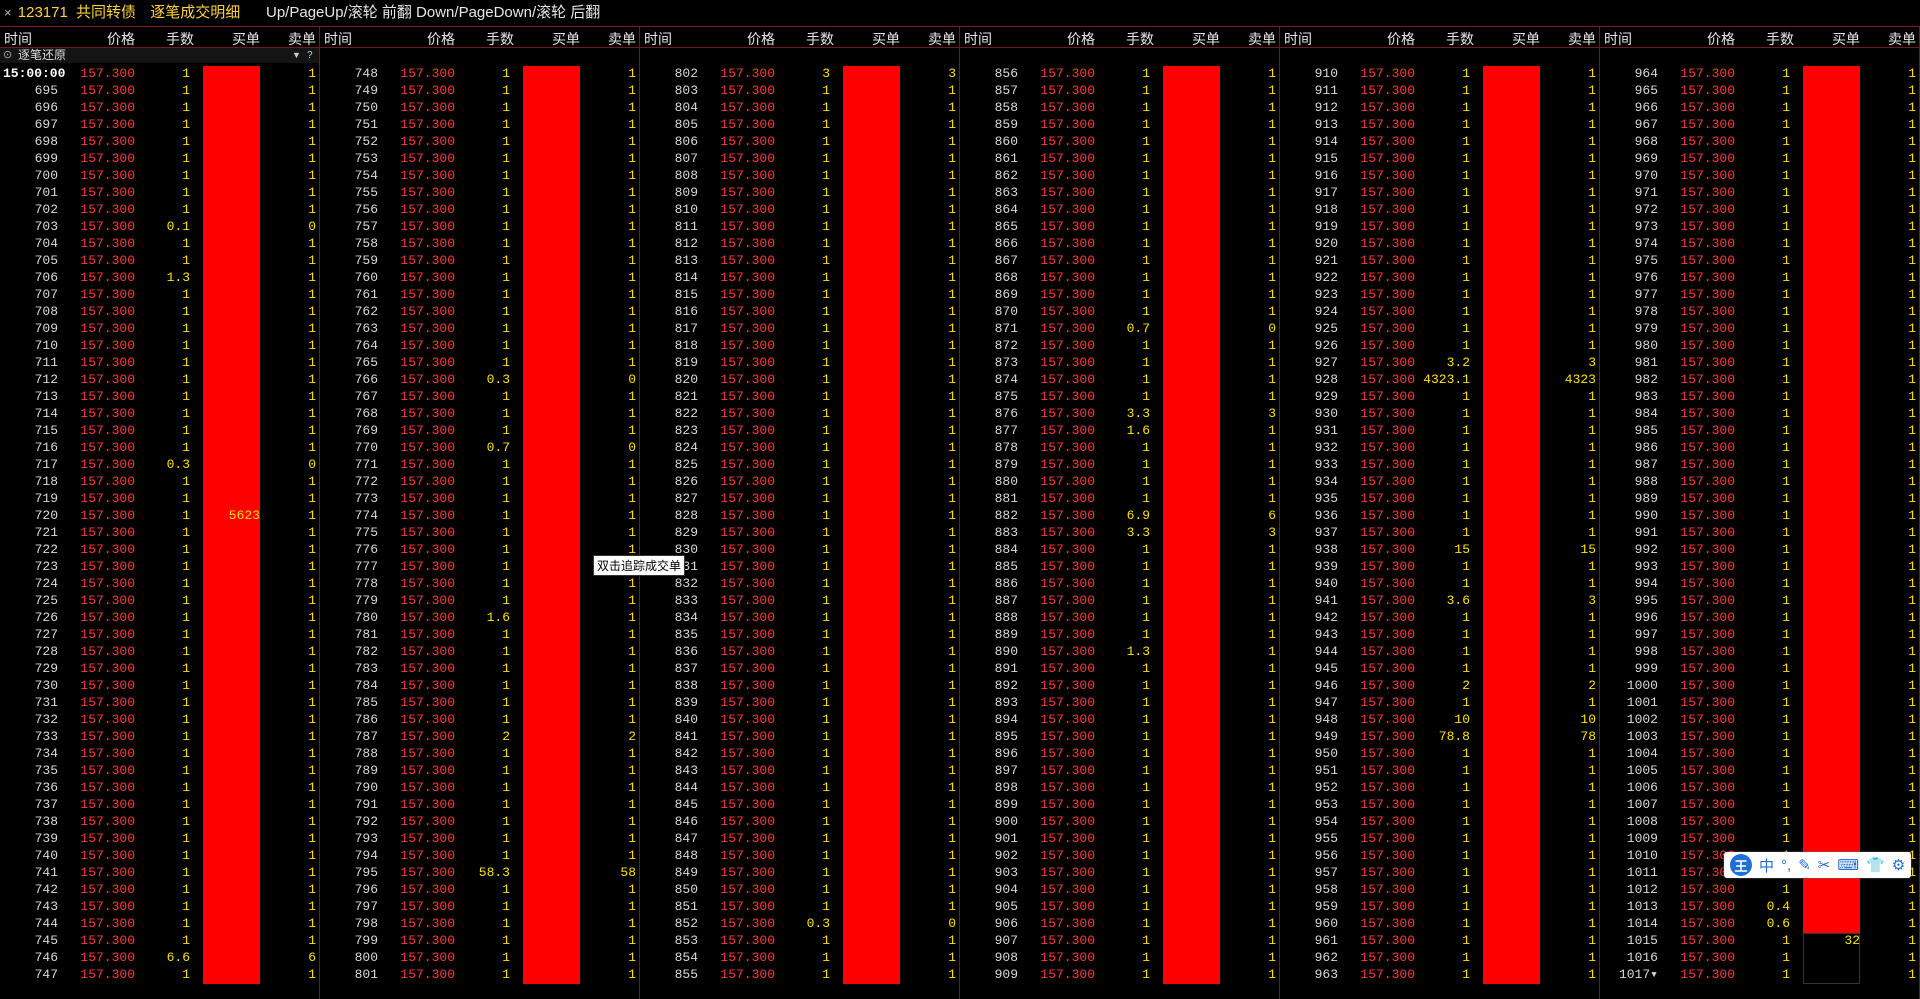 The width and height of the screenshot is (1920, 999). Describe the element at coordinates (799, 770) in the screenshot. I see `table-row: 843 157.300 1 1` at that location.